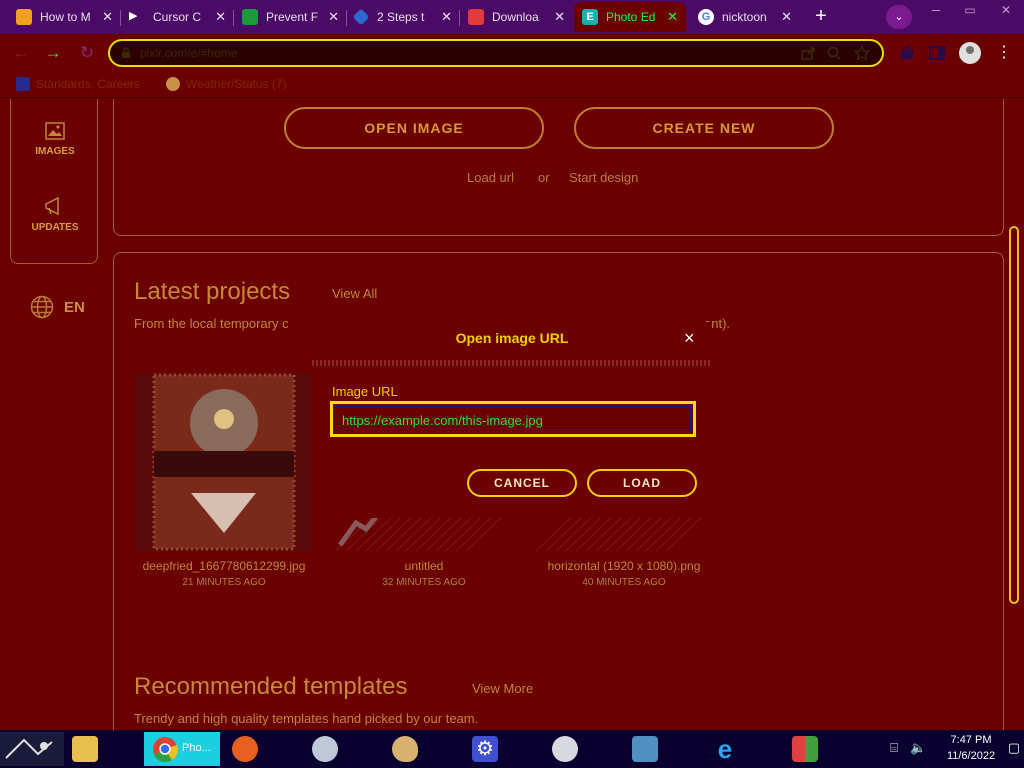 This screenshot has height=768, width=1024. Describe the element at coordinates (1014, 748) in the screenshot. I see `notifications-icon: ▢` at that location.